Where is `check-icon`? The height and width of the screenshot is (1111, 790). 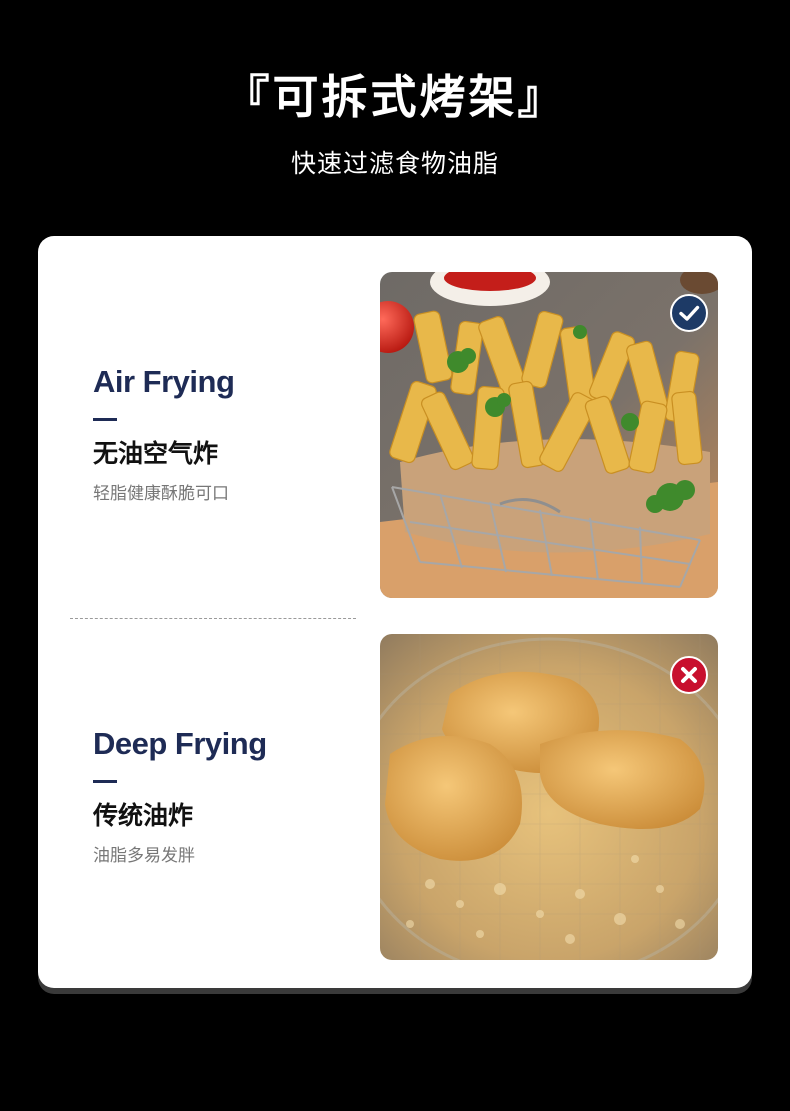
check-icon is located at coordinates (689, 313).